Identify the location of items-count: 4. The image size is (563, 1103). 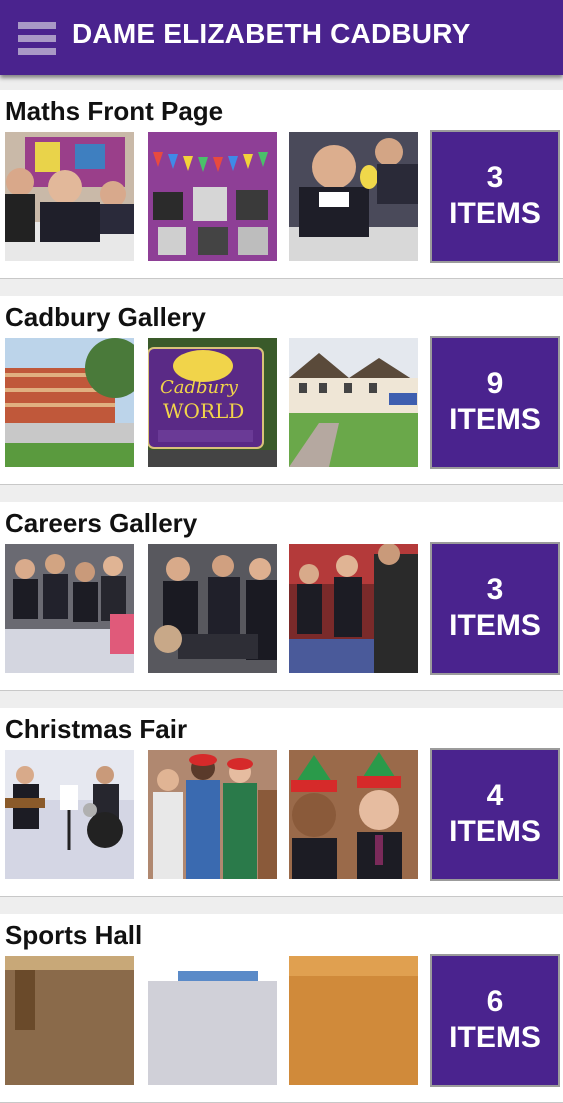
(495, 795).